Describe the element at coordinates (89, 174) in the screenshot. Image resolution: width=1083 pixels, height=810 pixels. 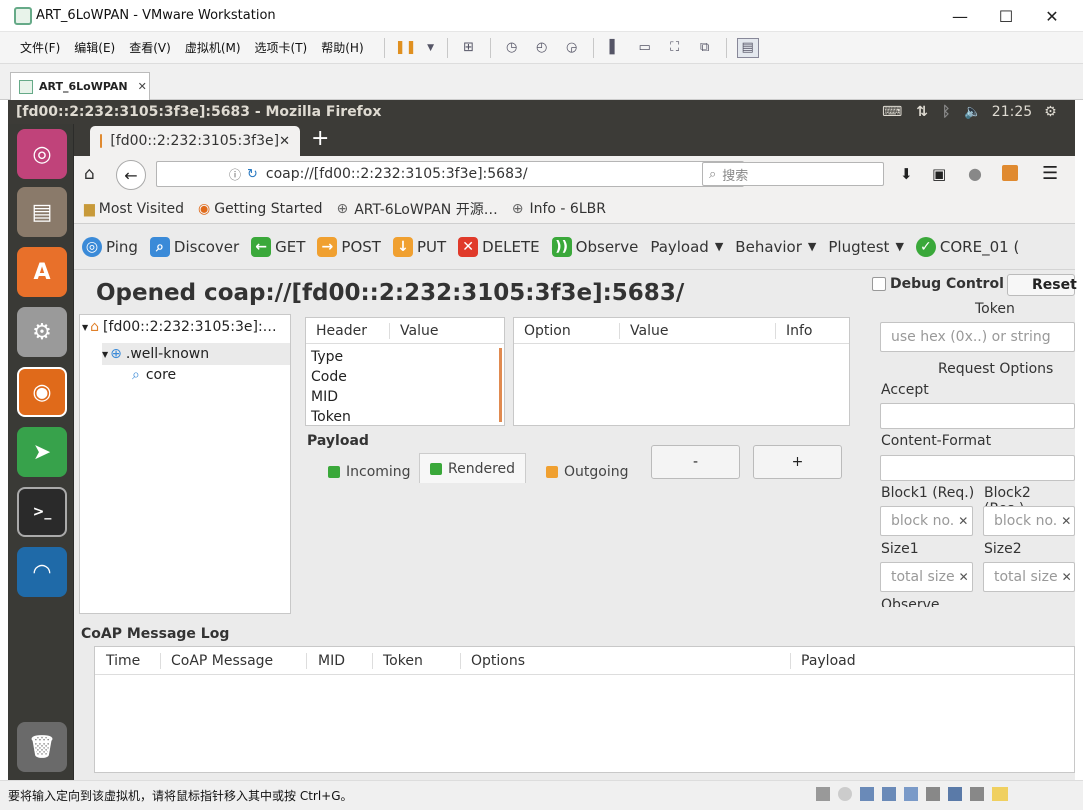
I see `home-icon: ⌂` at that location.